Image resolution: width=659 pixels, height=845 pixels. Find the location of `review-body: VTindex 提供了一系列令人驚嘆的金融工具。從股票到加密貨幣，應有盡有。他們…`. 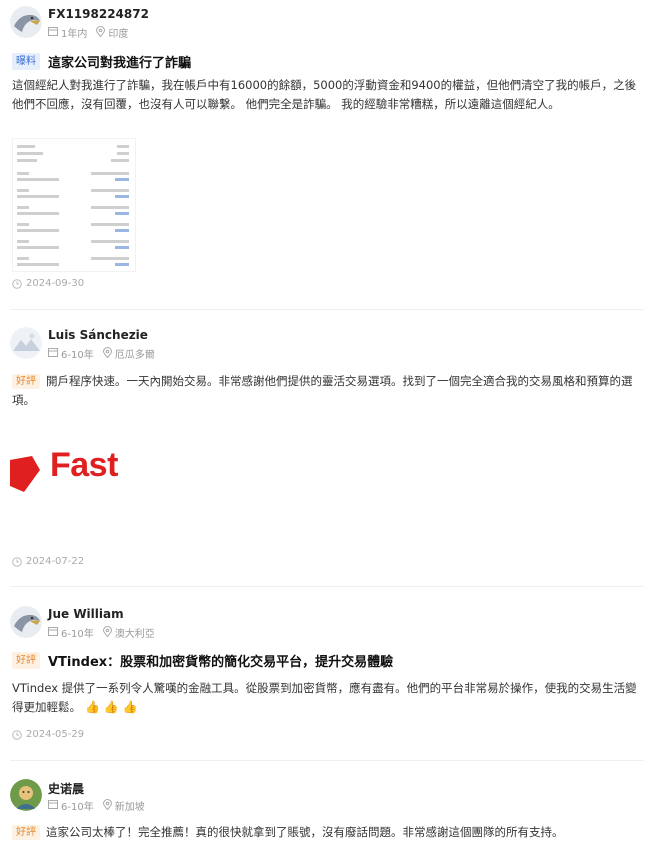

review-body: VTindex 提供了一系列令人驚嘆的金融工具。從股票到加密貨幣，應有盡有。他們… is located at coordinates (327, 698).